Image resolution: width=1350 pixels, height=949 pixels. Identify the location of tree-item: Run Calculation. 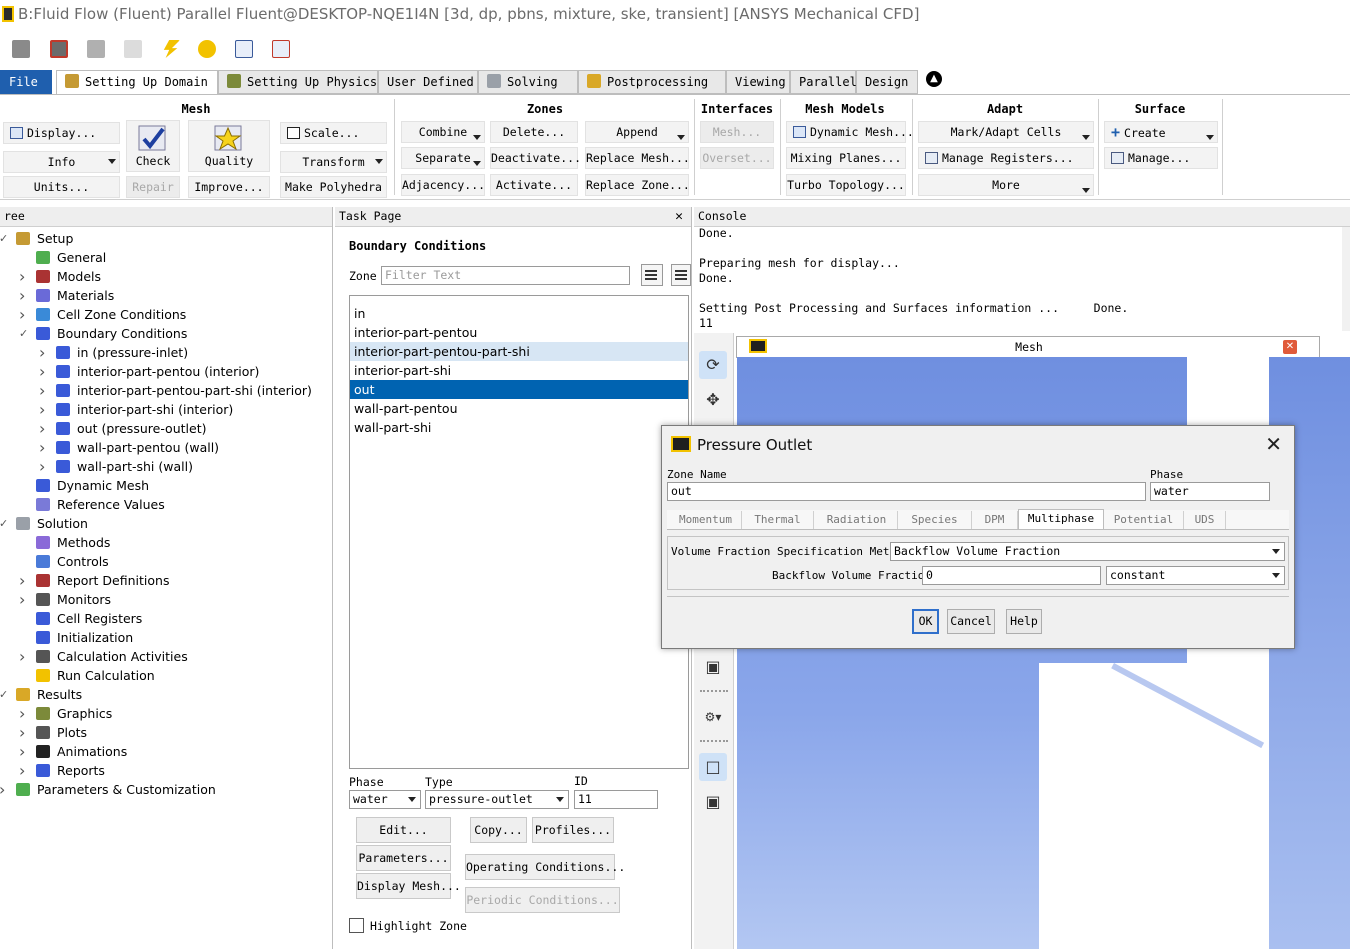
(165, 675).